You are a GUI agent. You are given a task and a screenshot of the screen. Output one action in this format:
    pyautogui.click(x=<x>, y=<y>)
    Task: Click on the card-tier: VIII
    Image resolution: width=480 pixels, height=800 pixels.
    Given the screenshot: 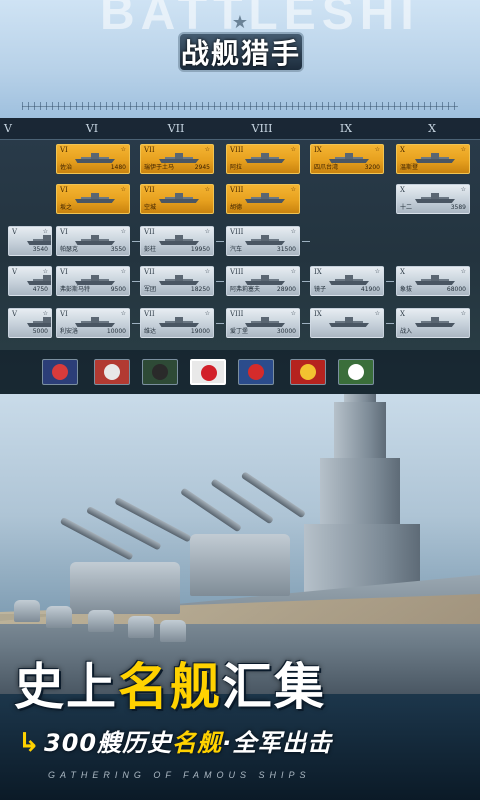 What is the action you would take?
    pyautogui.click(x=237, y=232)
    